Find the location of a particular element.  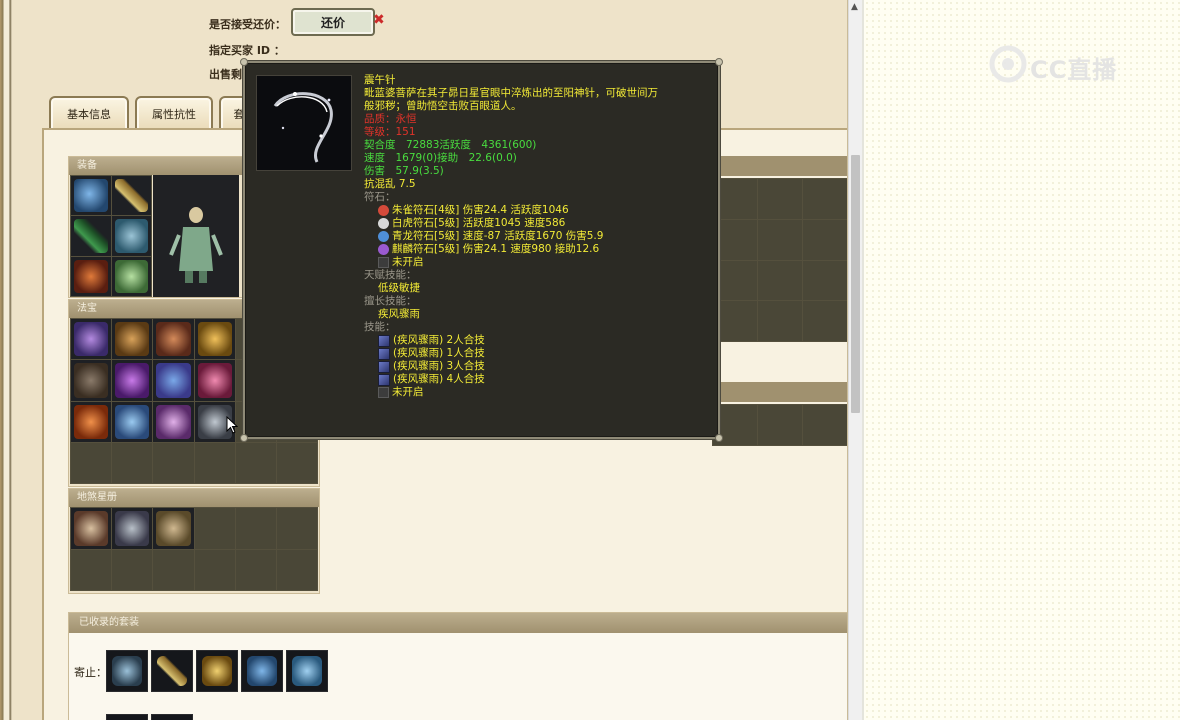

boots-icon is located at coordinates (131, 276).